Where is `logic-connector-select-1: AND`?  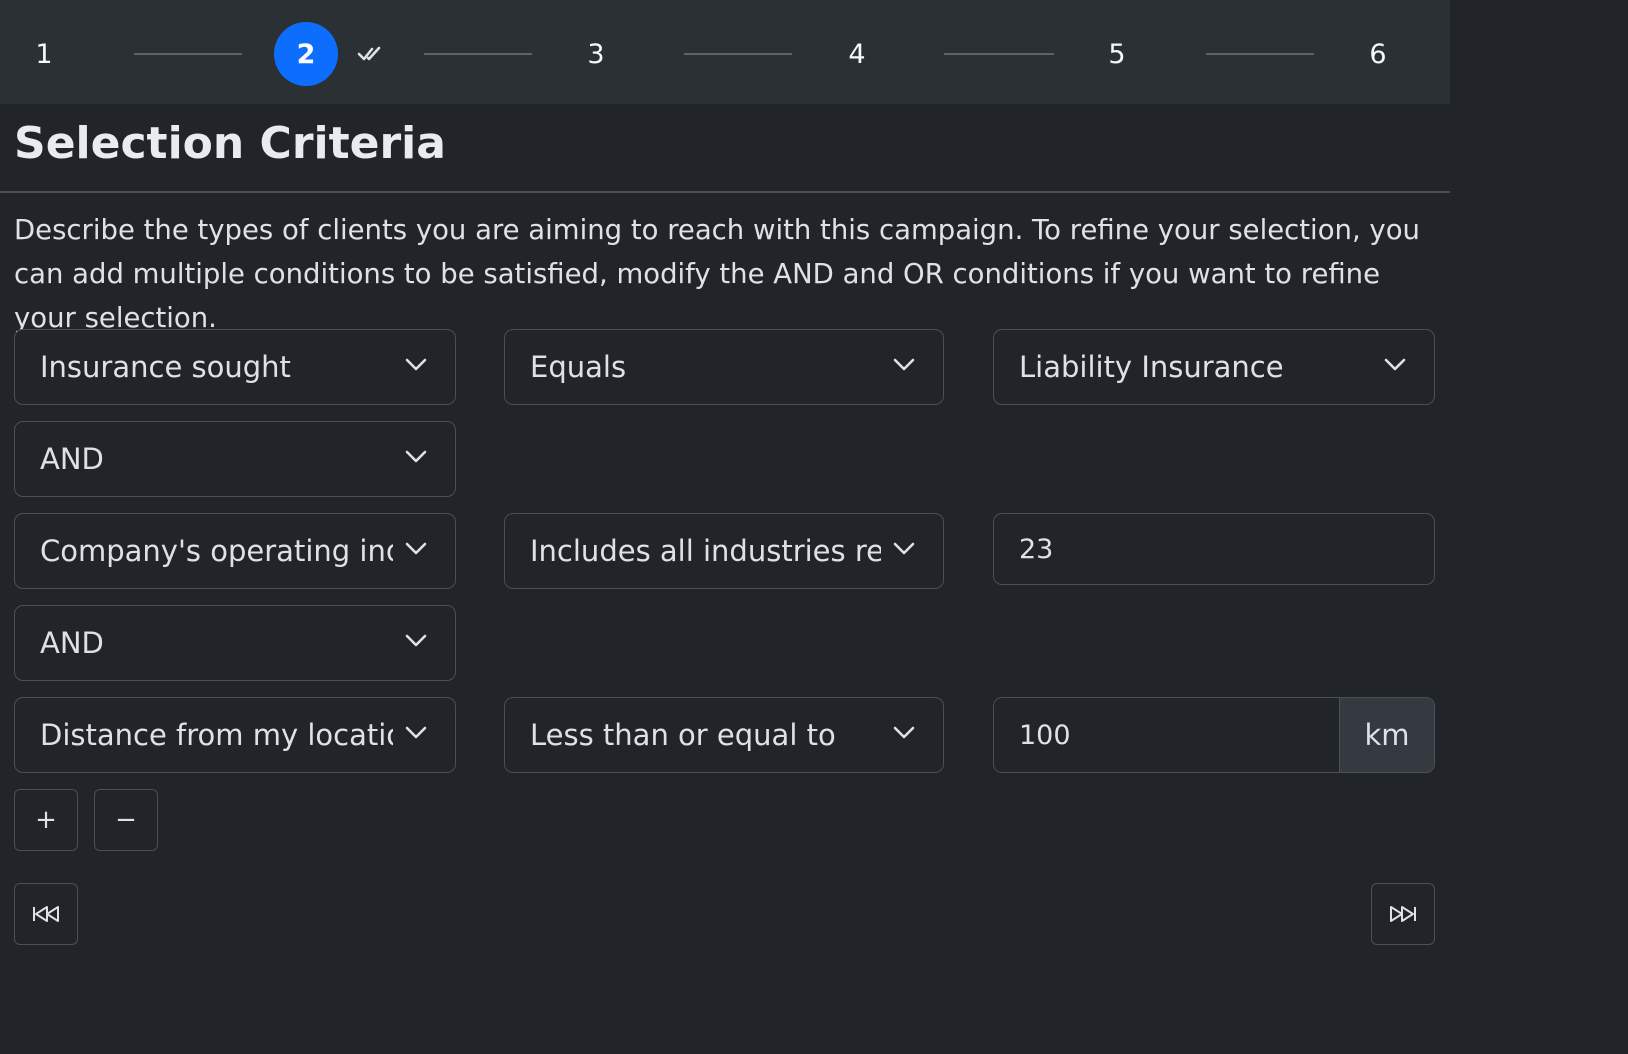 logic-connector-select-1: AND is located at coordinates (235, 459).